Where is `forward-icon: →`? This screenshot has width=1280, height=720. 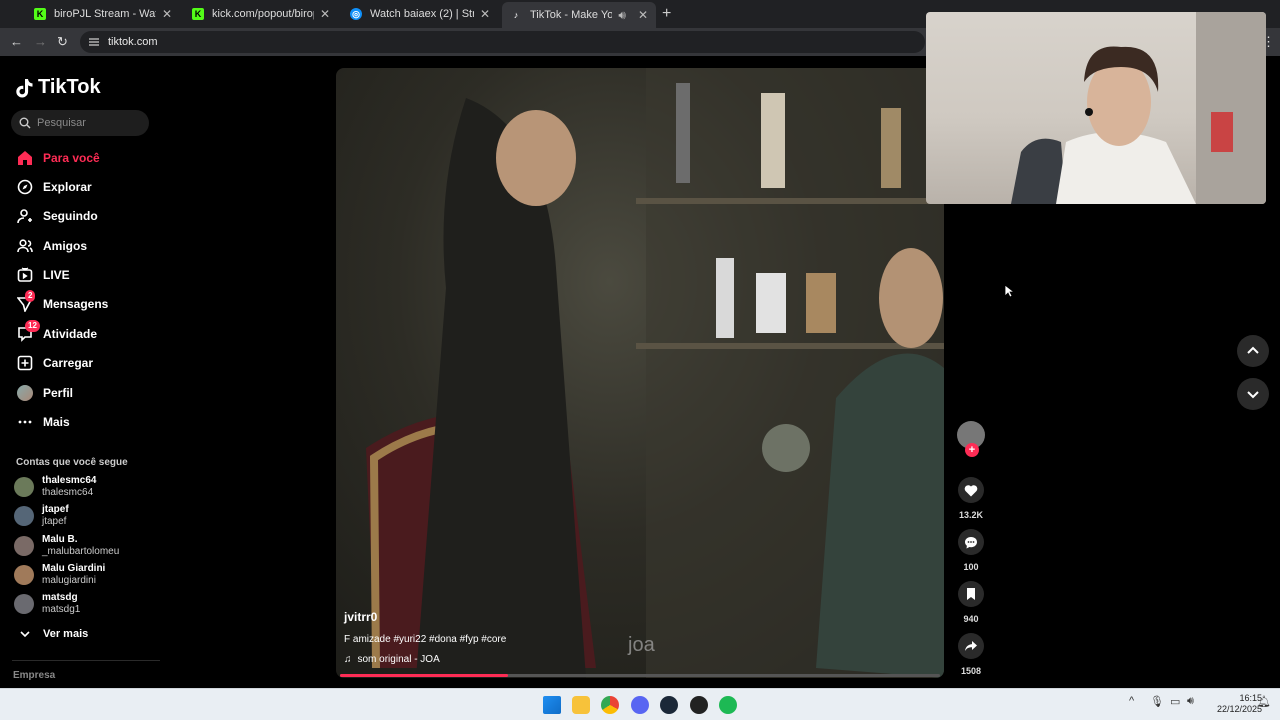 forward-icon: → is located at coordinates (40, 41).